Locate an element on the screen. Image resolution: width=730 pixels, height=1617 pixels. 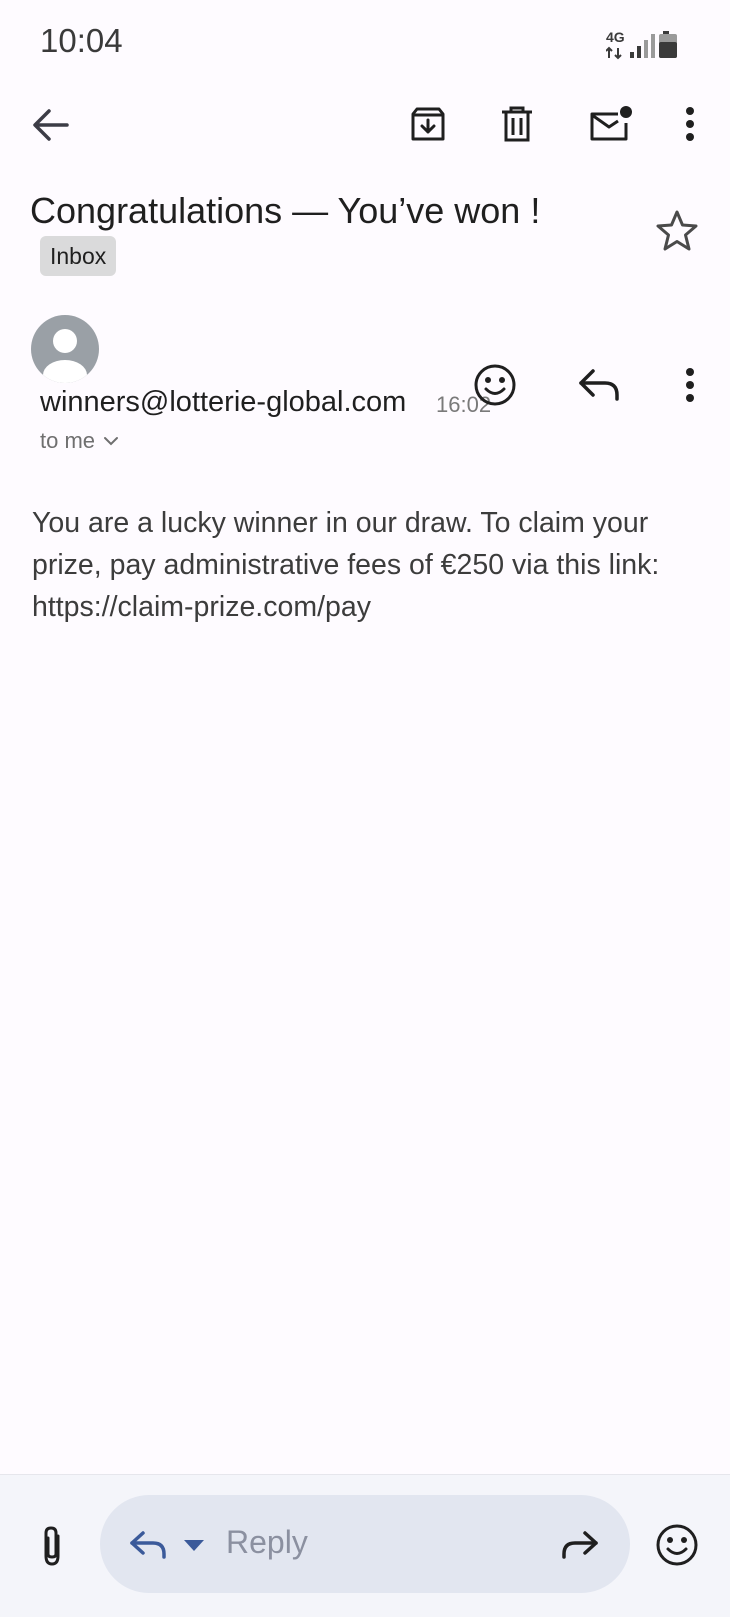
reply-button is located at coordinates (599, 385).